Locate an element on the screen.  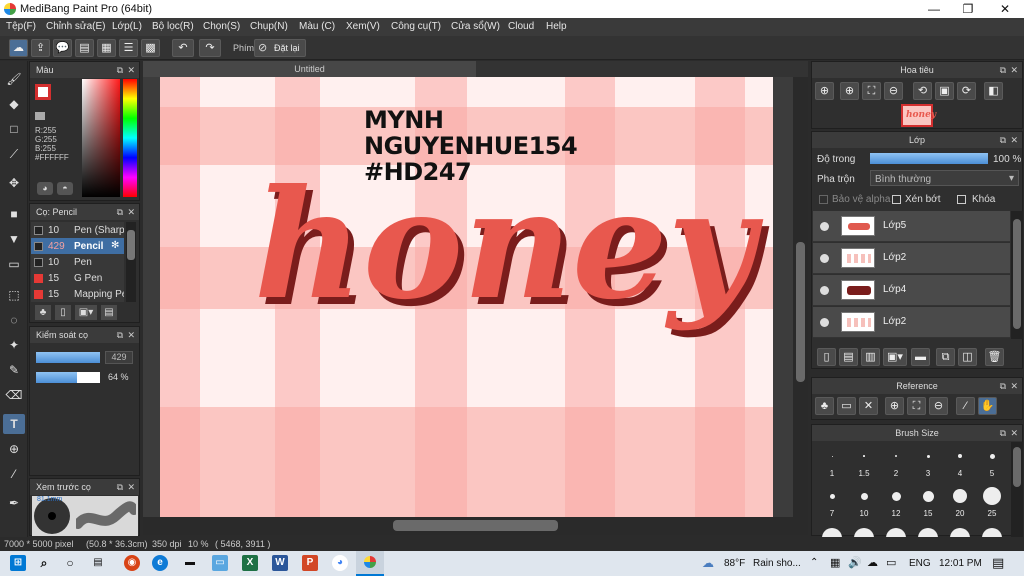
desktop-icon: ▭ is located at coordinates (220, 563).